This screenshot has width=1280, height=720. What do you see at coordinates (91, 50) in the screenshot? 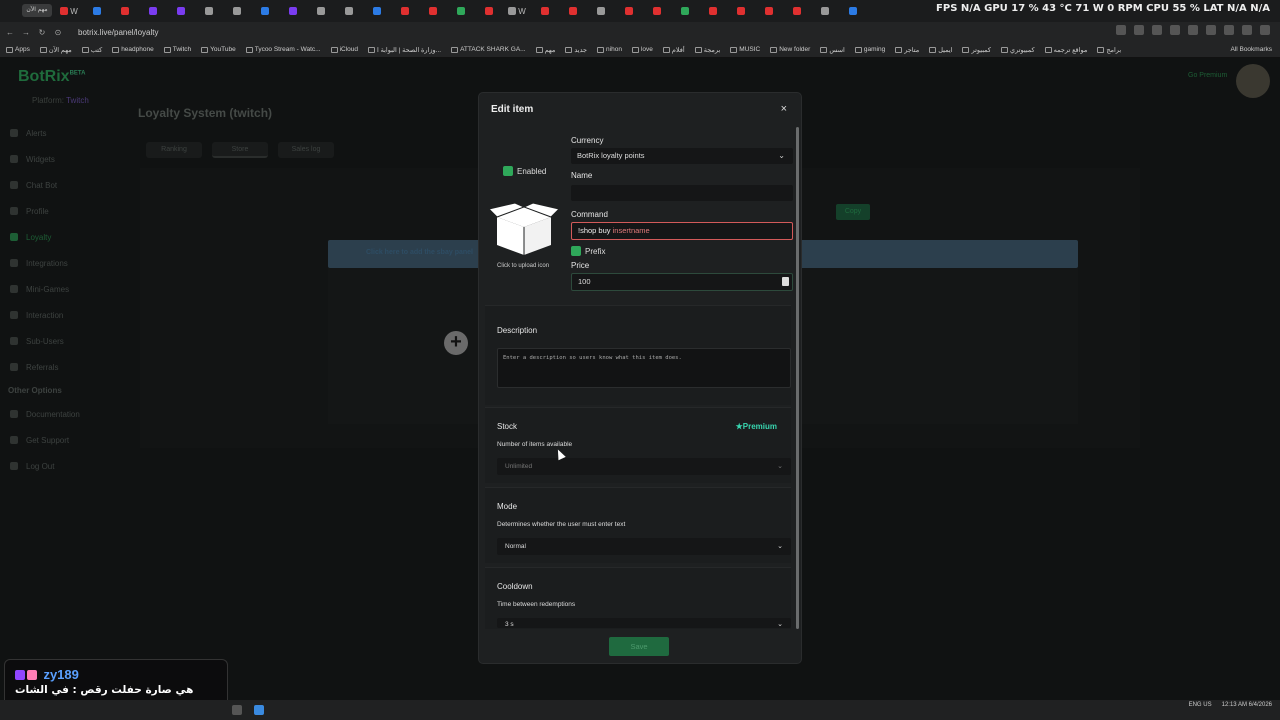
I see `bookmark-item: كتب` at bounding box center [91, 50].